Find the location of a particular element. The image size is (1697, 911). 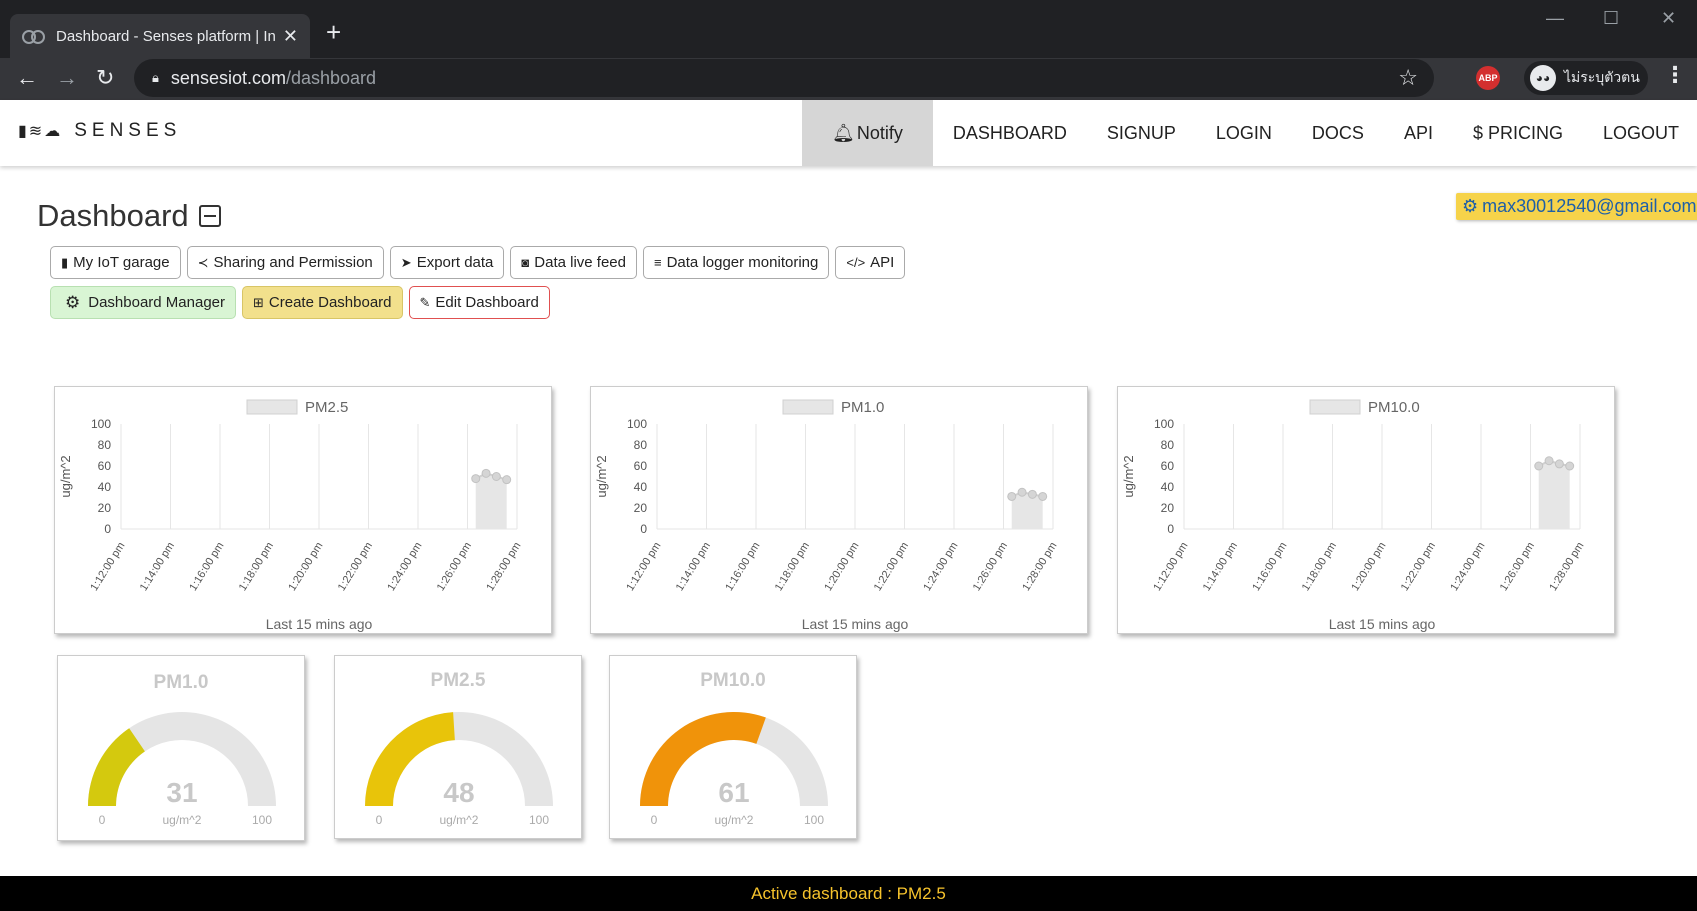

paper-plane-icon: ➤ is located at coordinates (406, 262).